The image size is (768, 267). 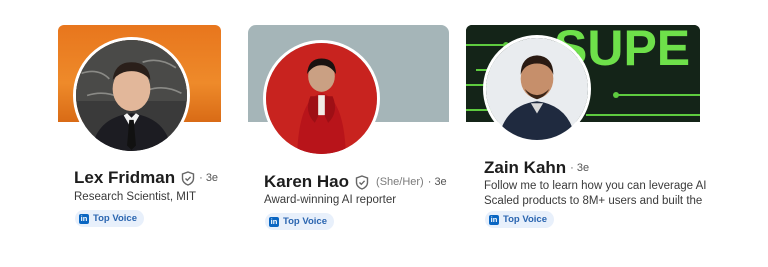 I want to click on headline-line: Research Scientist, MIT, so click(x=135, y=197).